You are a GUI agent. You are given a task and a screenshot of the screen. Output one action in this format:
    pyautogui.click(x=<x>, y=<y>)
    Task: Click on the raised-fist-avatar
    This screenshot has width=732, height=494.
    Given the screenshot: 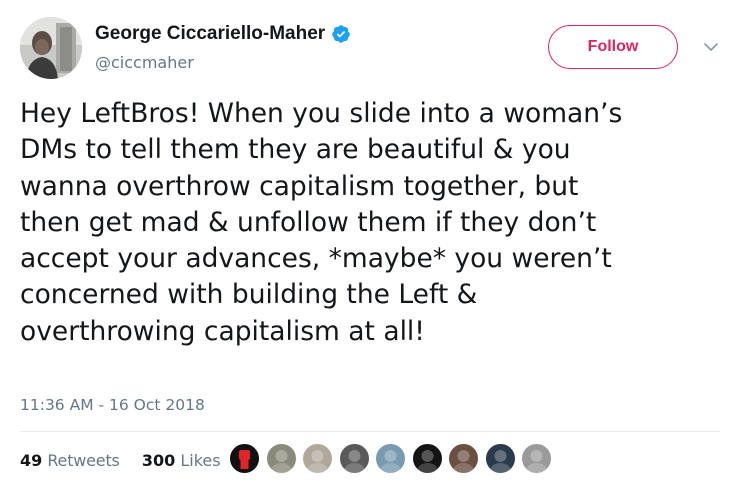 What is the action you would take?
    pyautogui.click(x=244, y=458)
    